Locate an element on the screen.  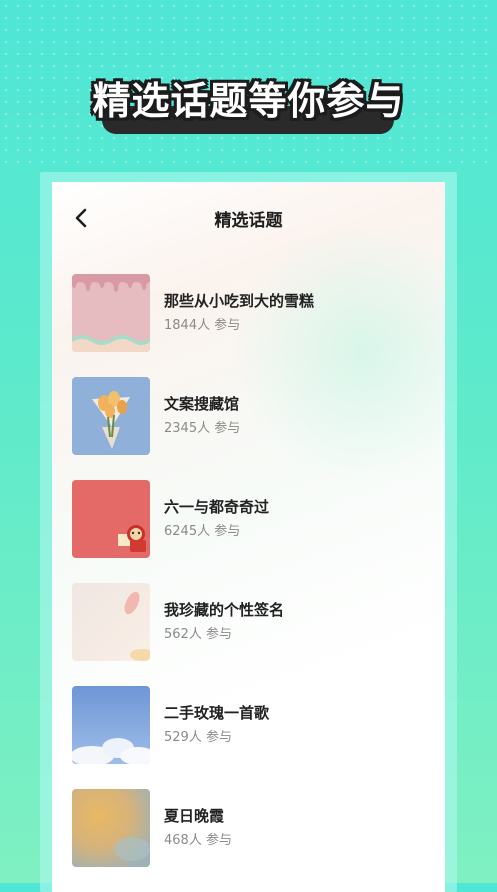
navigation-bar: 精选话题 is located at coordinates (248, 220).